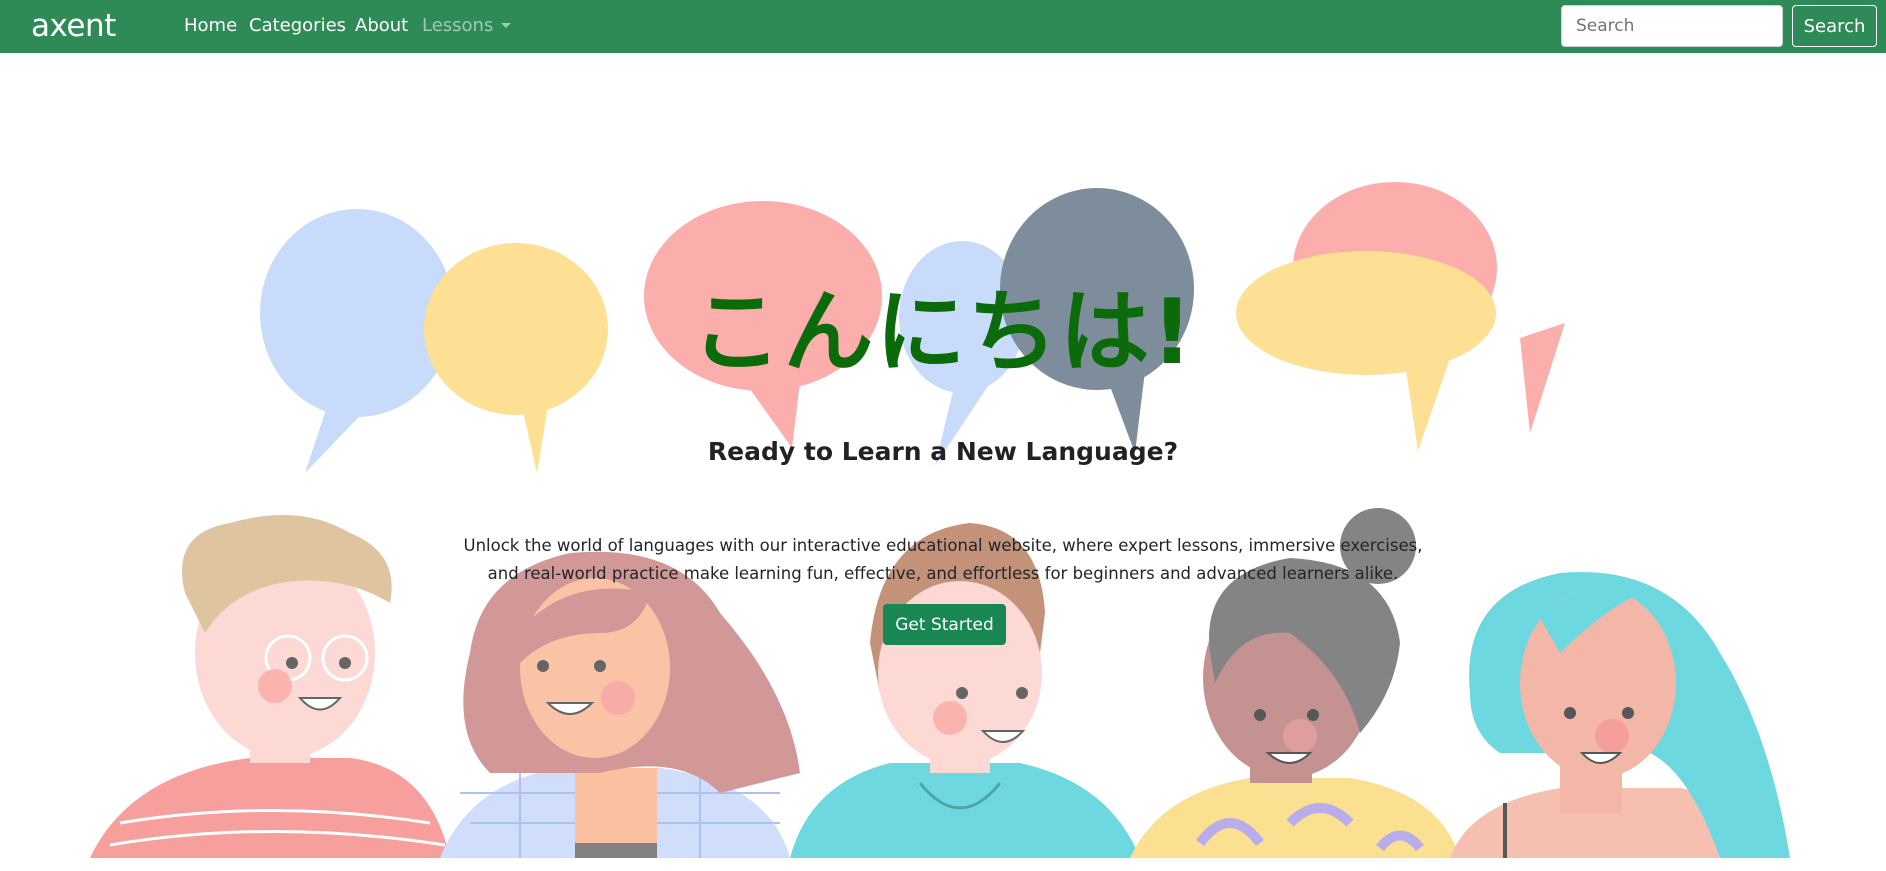 The width and height of the screenshot is (1886, 871). What do you see at coordinates (506, 25) in the screenshot?
I see `chevron-down-icon` at bounding box center [506, 25].